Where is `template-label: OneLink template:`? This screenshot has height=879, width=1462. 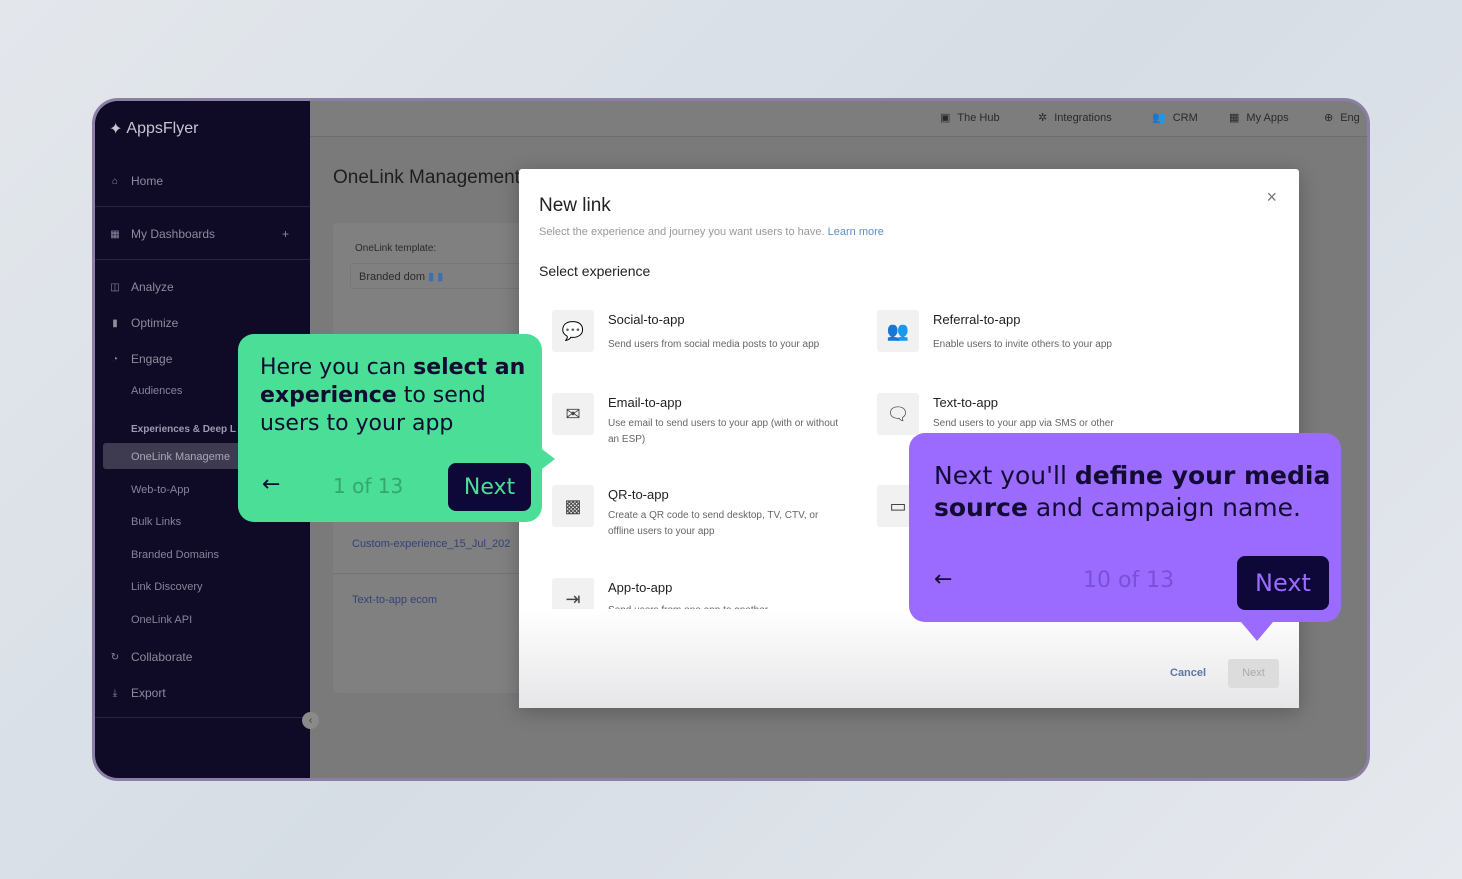 template-label: OneLink template: is located at coordinates (396, 248).